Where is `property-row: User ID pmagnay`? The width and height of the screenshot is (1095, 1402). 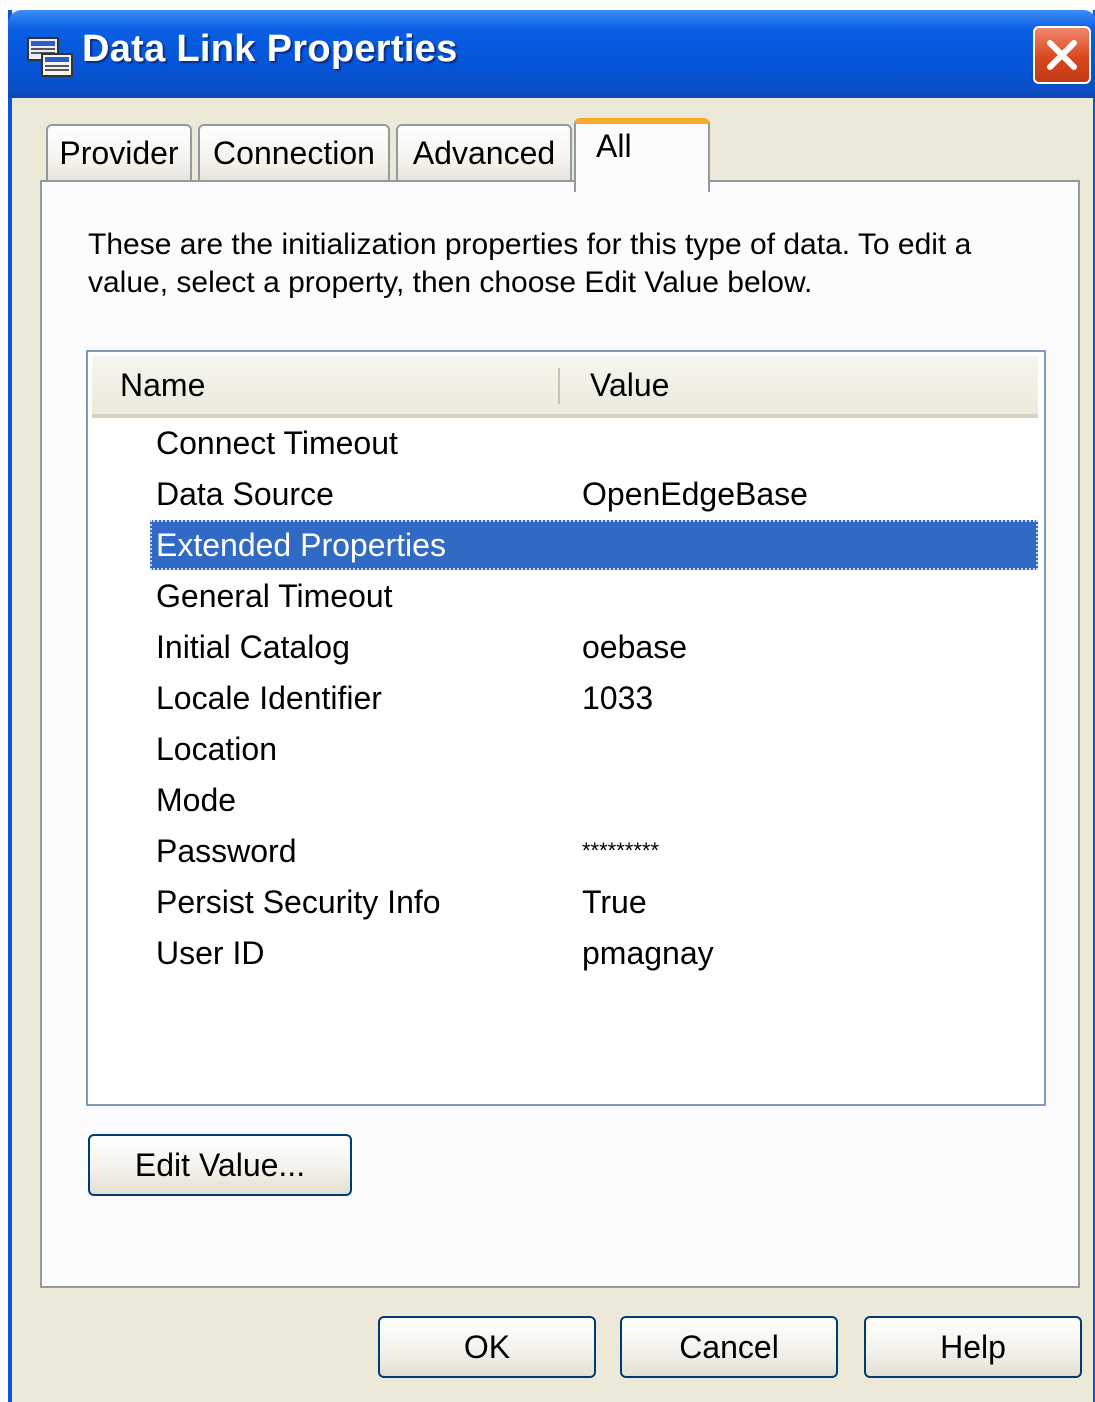
property-row: User ID pmagnay is located at coordinates (594, 953).